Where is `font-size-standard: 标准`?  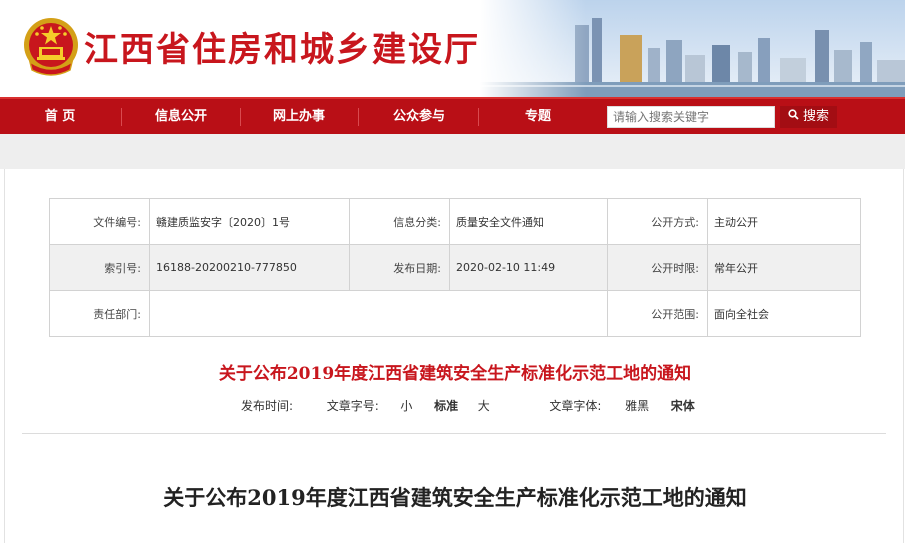
font-size-standard: 标准 is located at coordinates (446, 406).